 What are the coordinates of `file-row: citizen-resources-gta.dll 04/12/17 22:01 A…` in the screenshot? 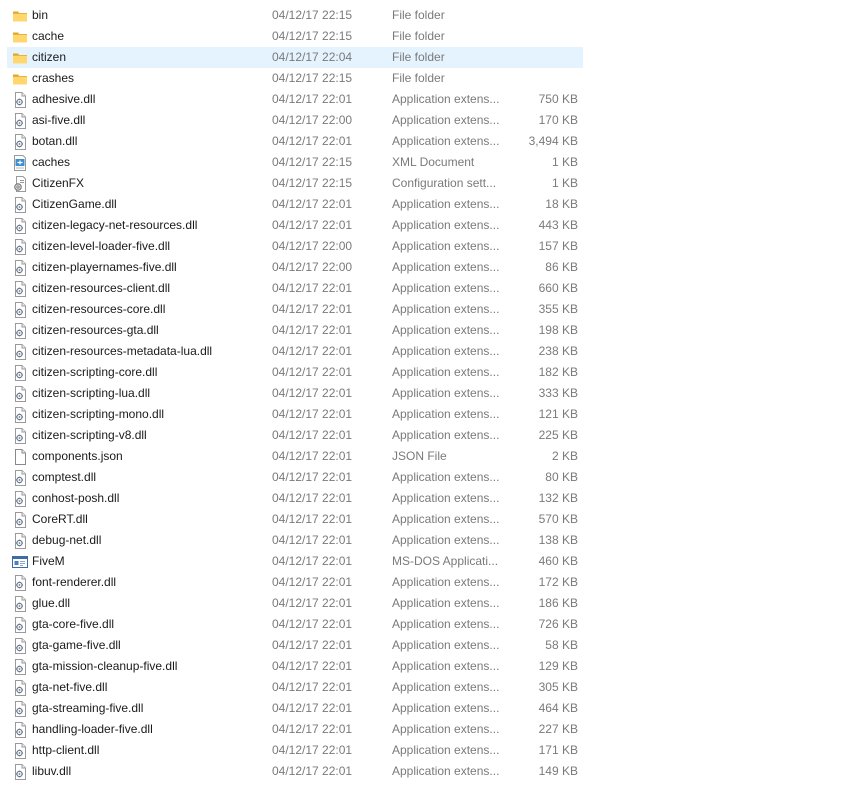 It's located at (295, 330).